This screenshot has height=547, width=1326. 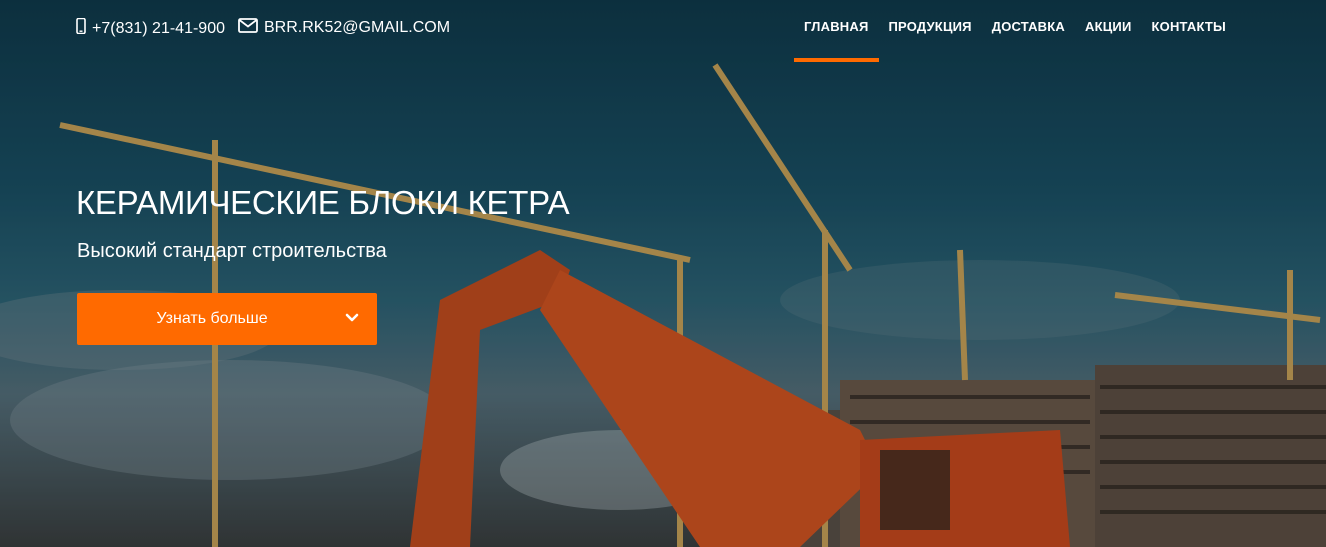 What do you see at coordinates (158, 28) in the screenshot?
I see `phone-number: +7(831) 21-41-900` at bounding box center [158, 28].